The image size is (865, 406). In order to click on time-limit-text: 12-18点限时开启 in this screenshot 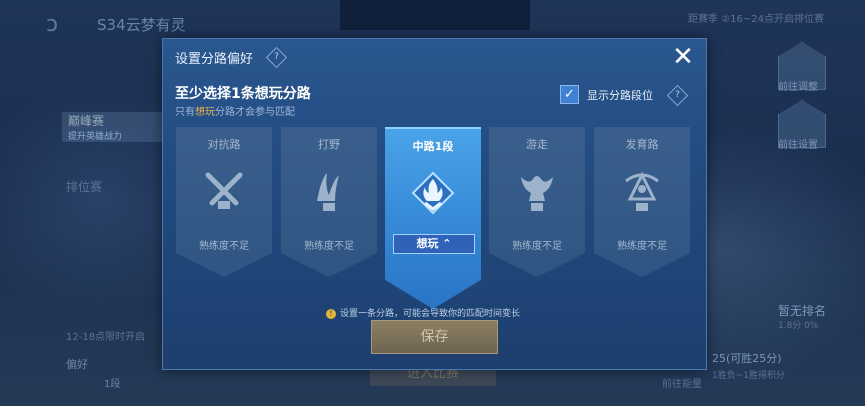, I will do `click(106, 337)`.